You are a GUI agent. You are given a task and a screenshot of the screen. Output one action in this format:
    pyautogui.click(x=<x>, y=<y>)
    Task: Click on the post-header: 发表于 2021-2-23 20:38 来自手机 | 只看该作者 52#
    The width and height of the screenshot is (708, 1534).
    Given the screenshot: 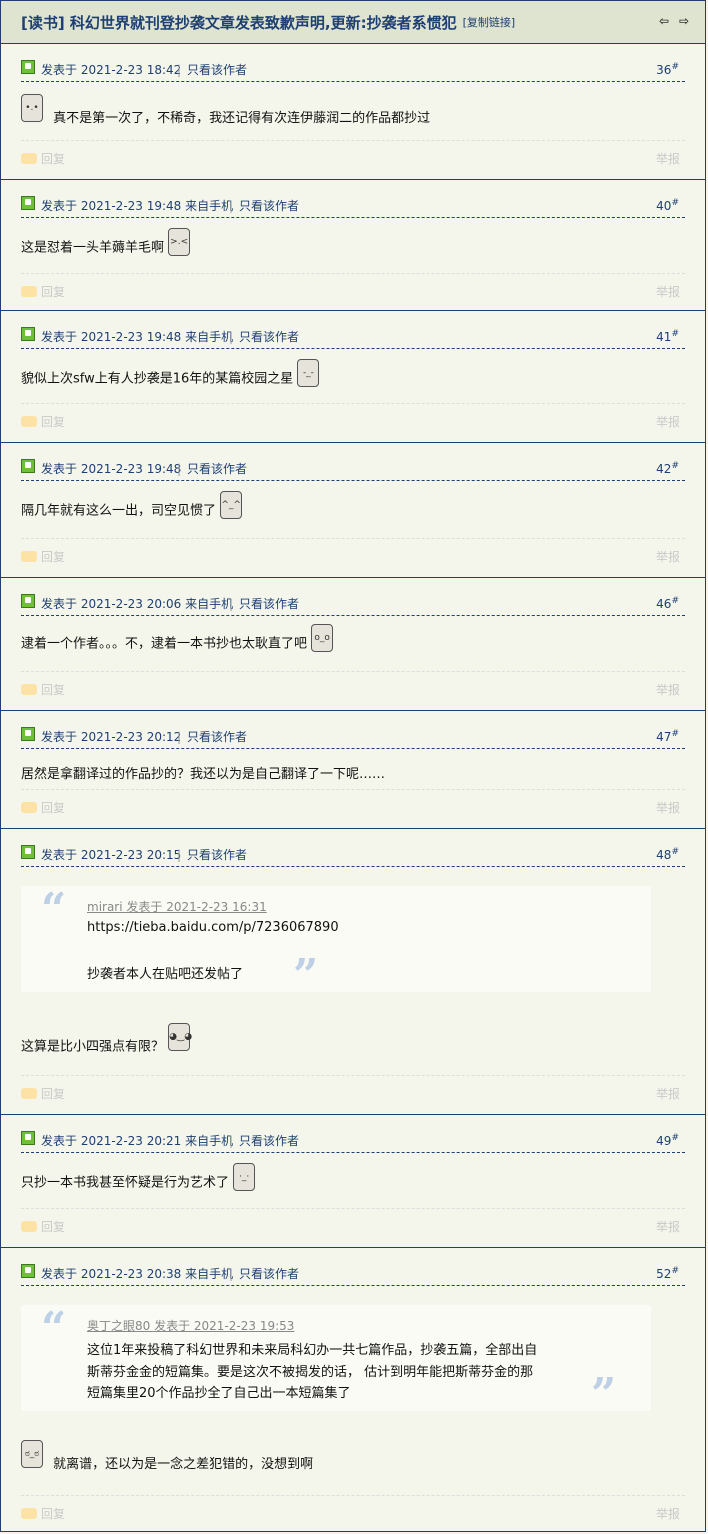 What is the action you would take?
    pyautogui.click(x=353, y=1274)
    